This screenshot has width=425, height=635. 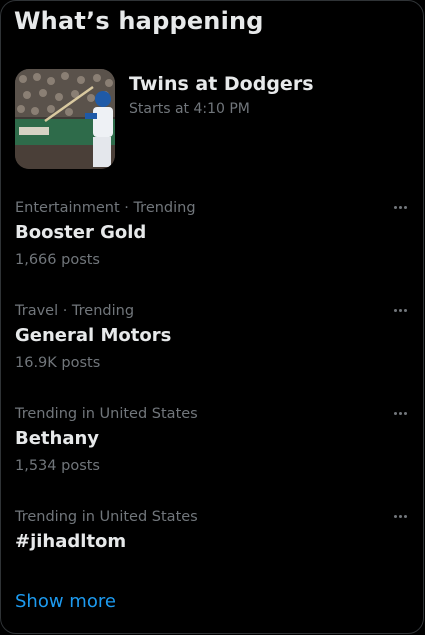 I want to click on trend-name: Booster Gold, so click(x=81, y=232).